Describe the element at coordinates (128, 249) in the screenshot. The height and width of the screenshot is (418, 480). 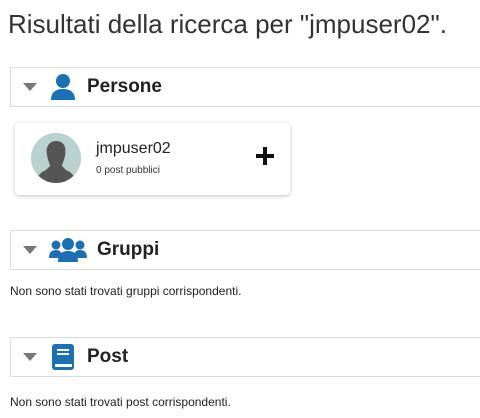
I see `section-title-groups: Gruppi` at that location.